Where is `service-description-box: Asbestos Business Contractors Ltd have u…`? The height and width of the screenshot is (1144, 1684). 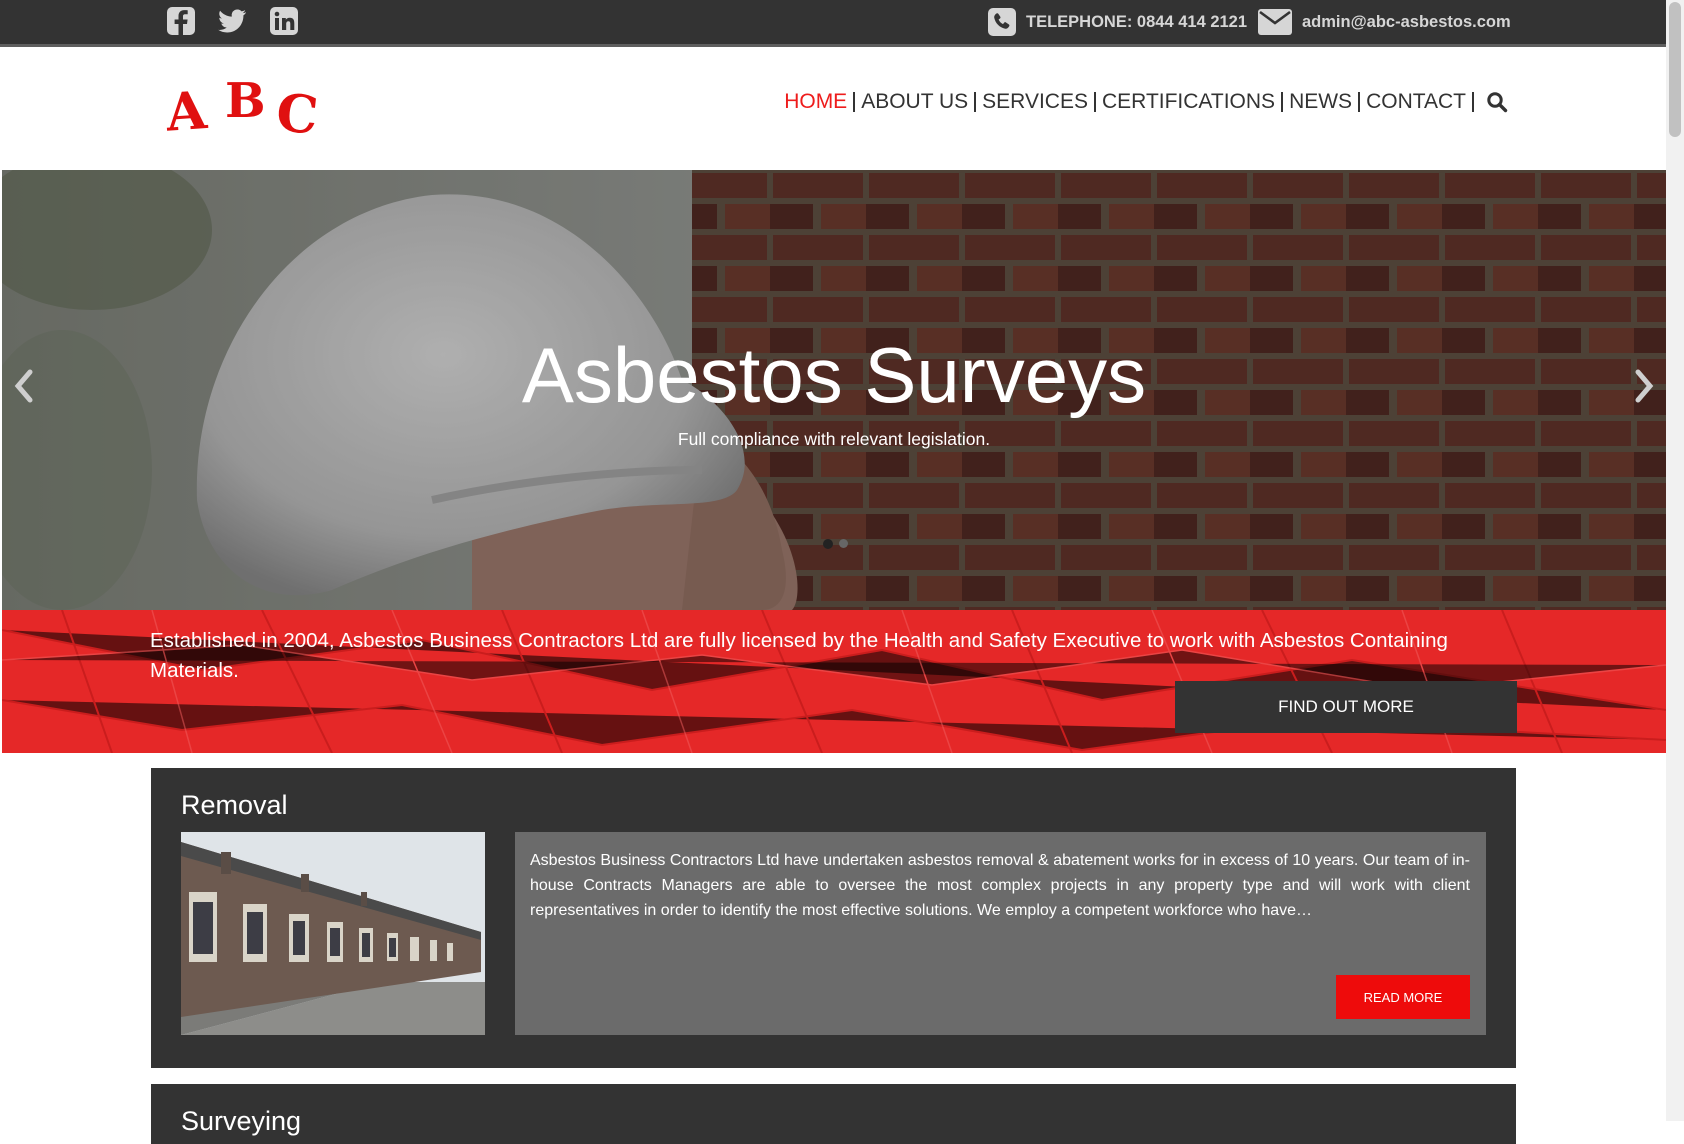
service-description-box: Asbestos Business Contractors Ltd have u… is located at coordinates (1000, 933).